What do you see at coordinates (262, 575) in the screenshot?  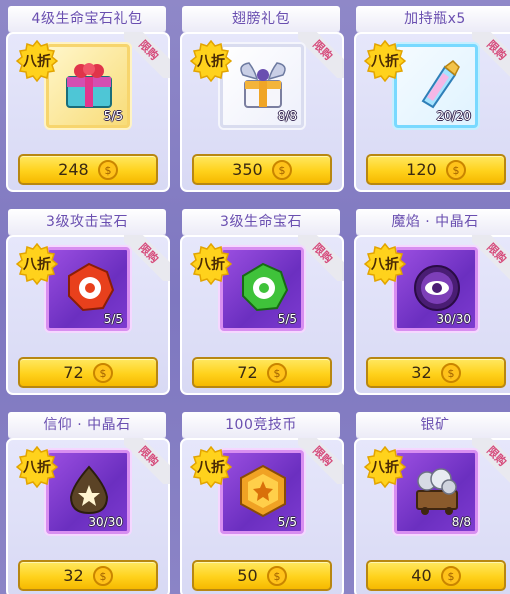 I see `buy-price-button: 50 $` at bounding box center [262, 575].